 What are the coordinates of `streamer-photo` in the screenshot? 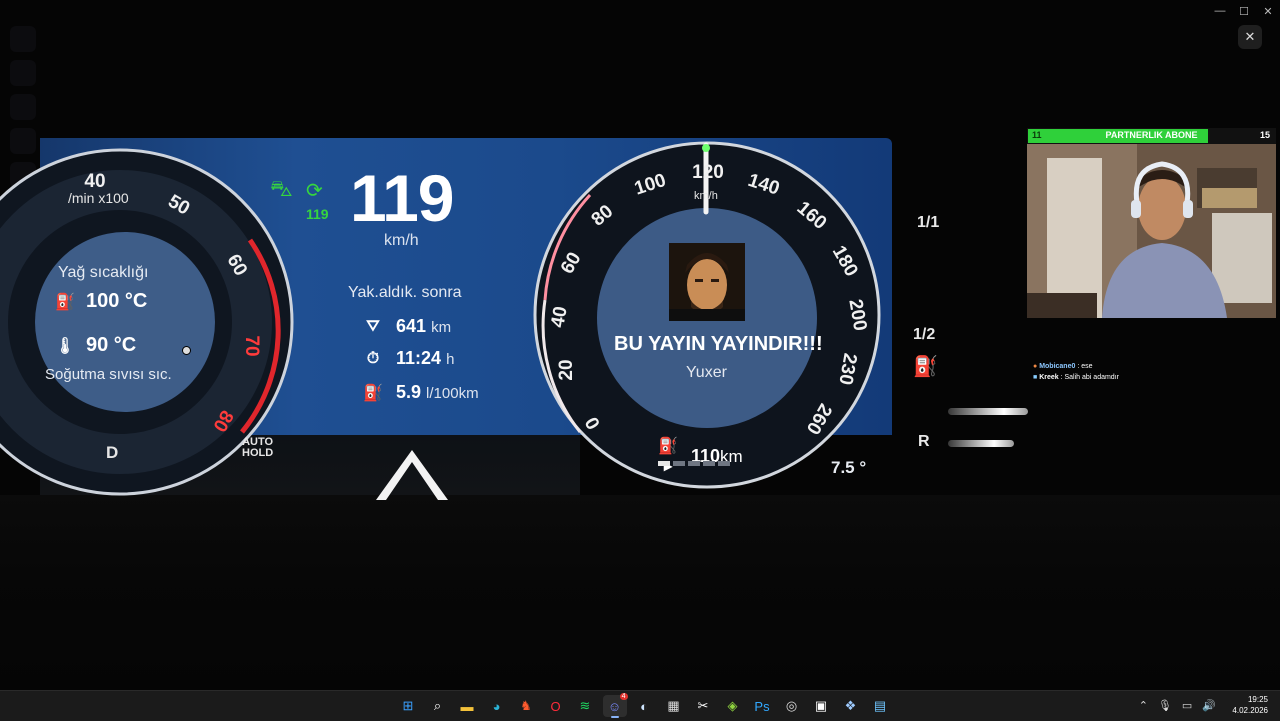 It's located at (707, 282).